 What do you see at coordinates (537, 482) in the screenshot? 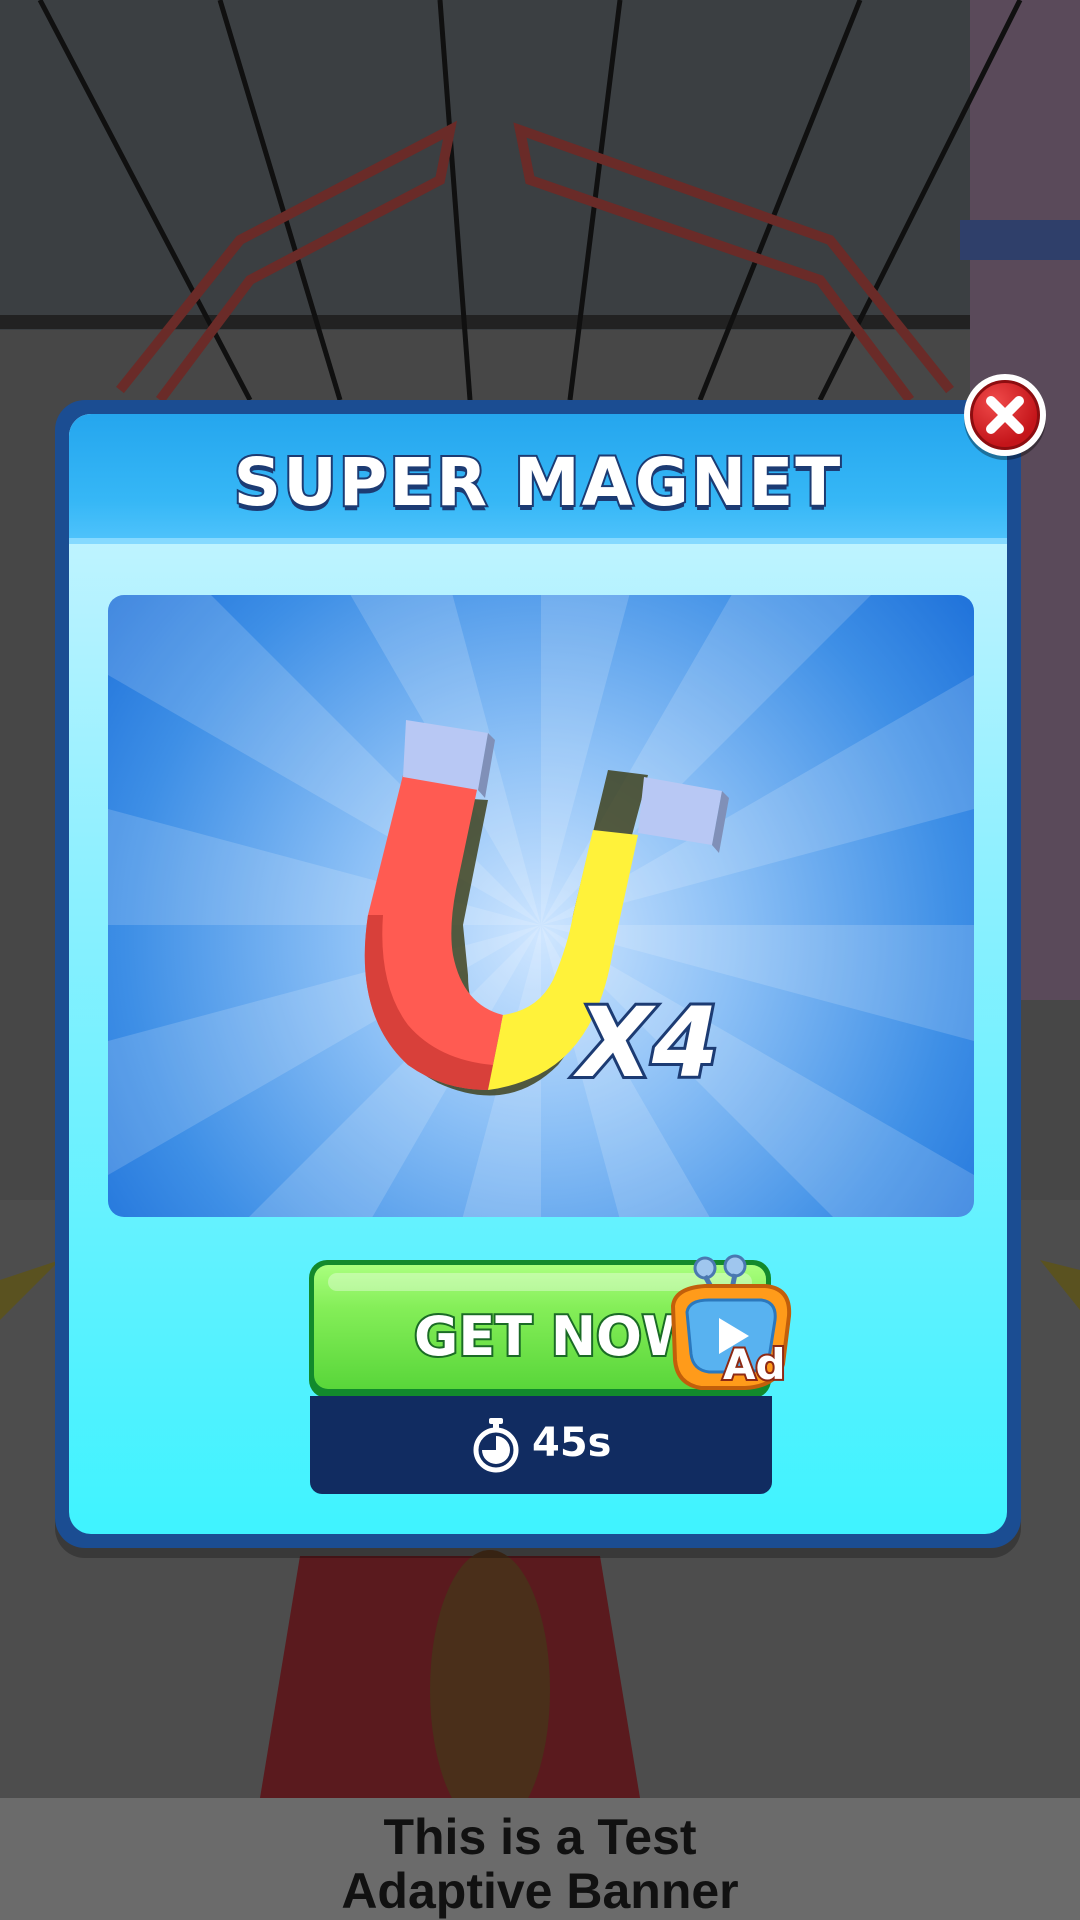
I see `dialog-title: SUPER MAGNET` at bounding box center [537, 482].